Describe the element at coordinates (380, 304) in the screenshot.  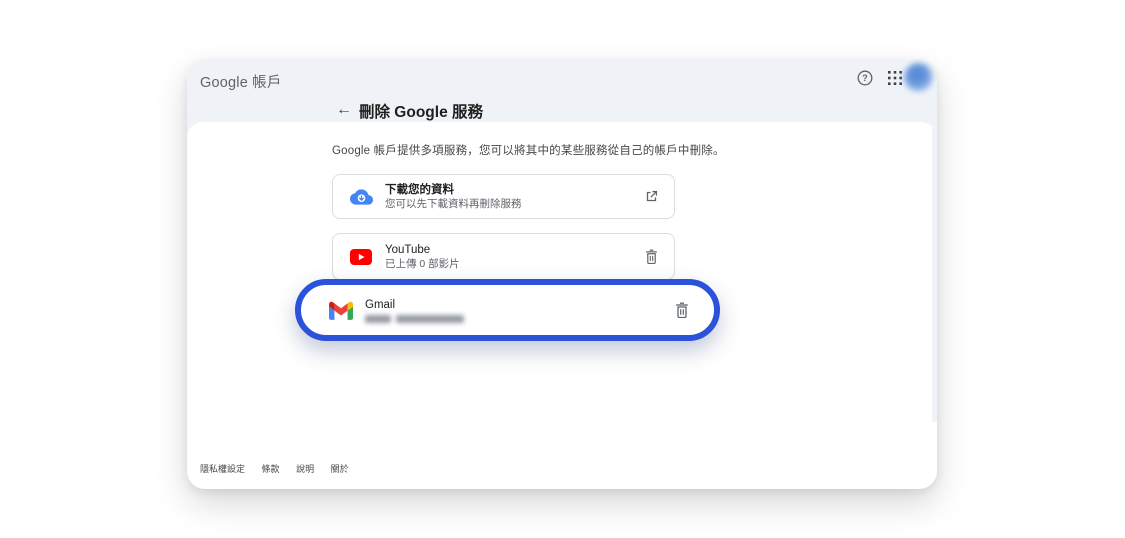
I see `service-title: Gmail` at that location.